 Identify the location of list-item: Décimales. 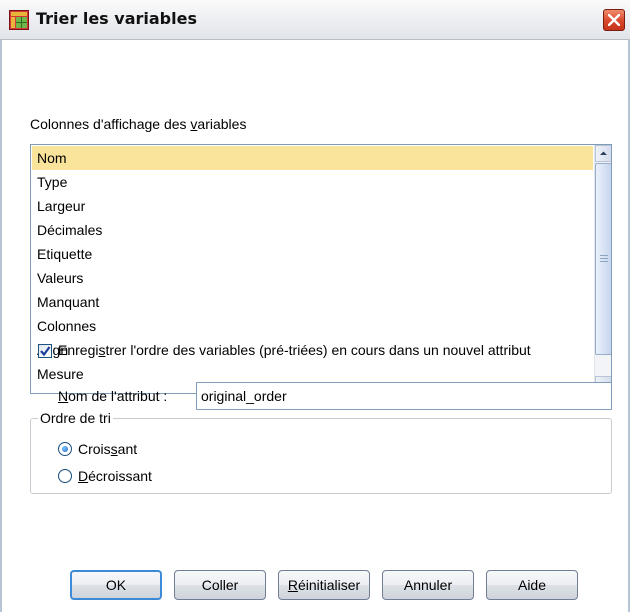
(312, 230).